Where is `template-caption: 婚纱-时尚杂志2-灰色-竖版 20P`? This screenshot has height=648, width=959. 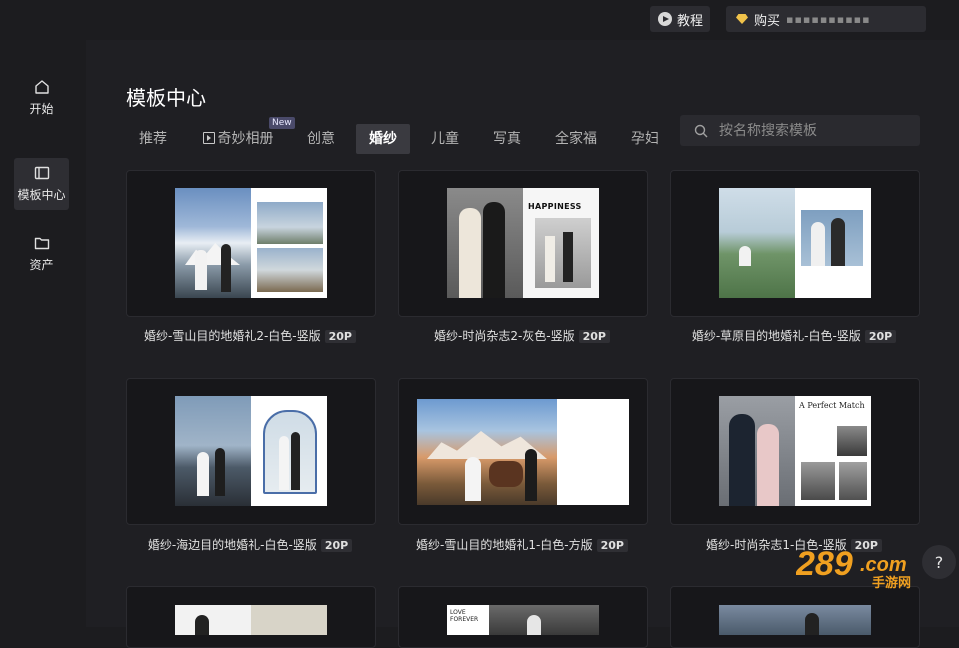 template-caption: 婚纱-时尚杂志2-灰色-竖版 20P is located at coordinates (522, 335).